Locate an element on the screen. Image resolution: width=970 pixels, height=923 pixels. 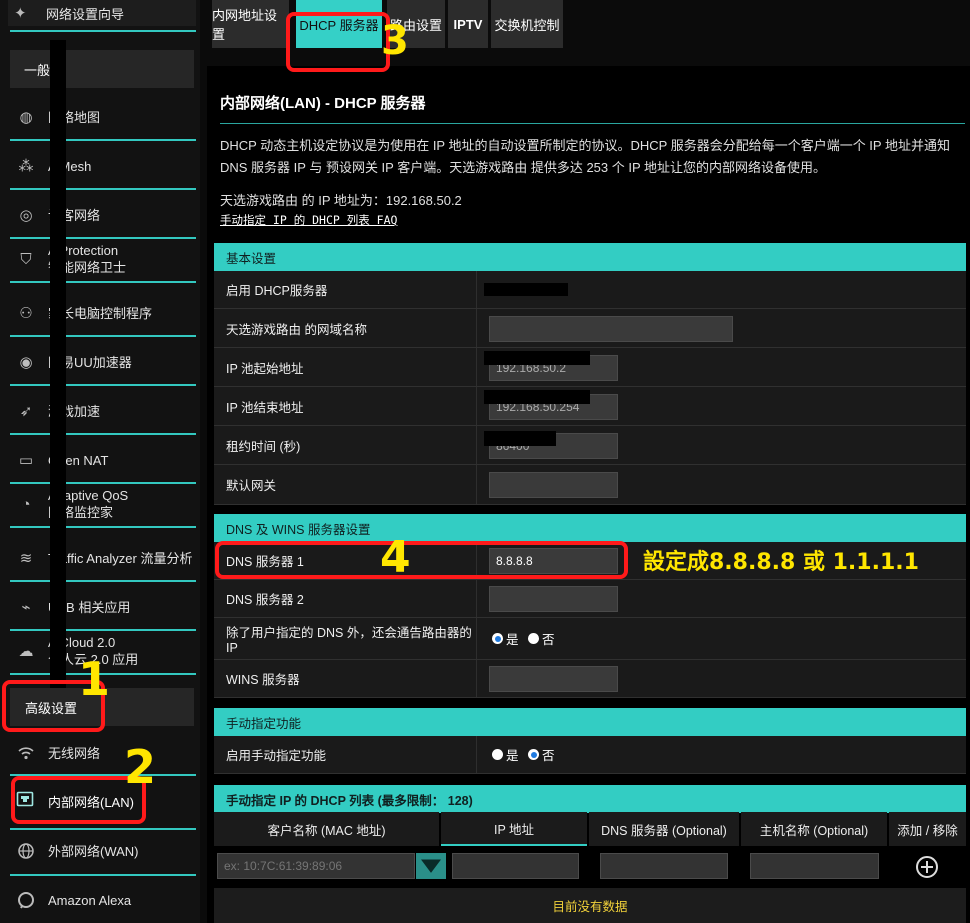
row-enable-dhcp: 启用 DHCP服务器 is located at coordinates (590, 290).